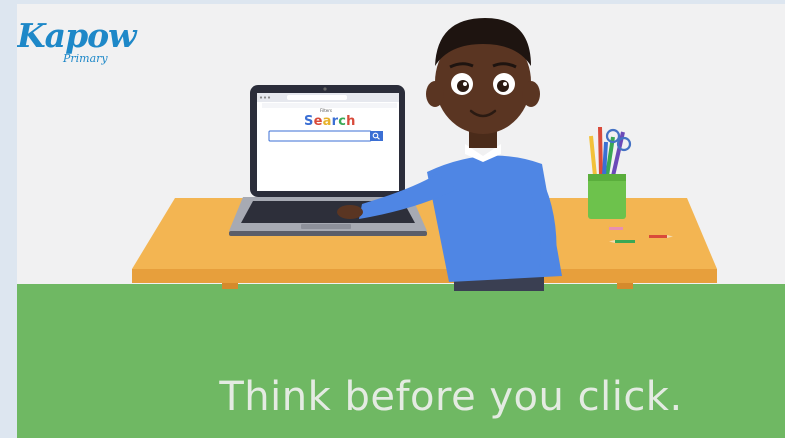 The height and width of the screenshot is (438, 785). What do you see at coordinates (85, 58) in the screenshot?
I see `brand-subtitle: Primary` at bounding box center [85, 58].